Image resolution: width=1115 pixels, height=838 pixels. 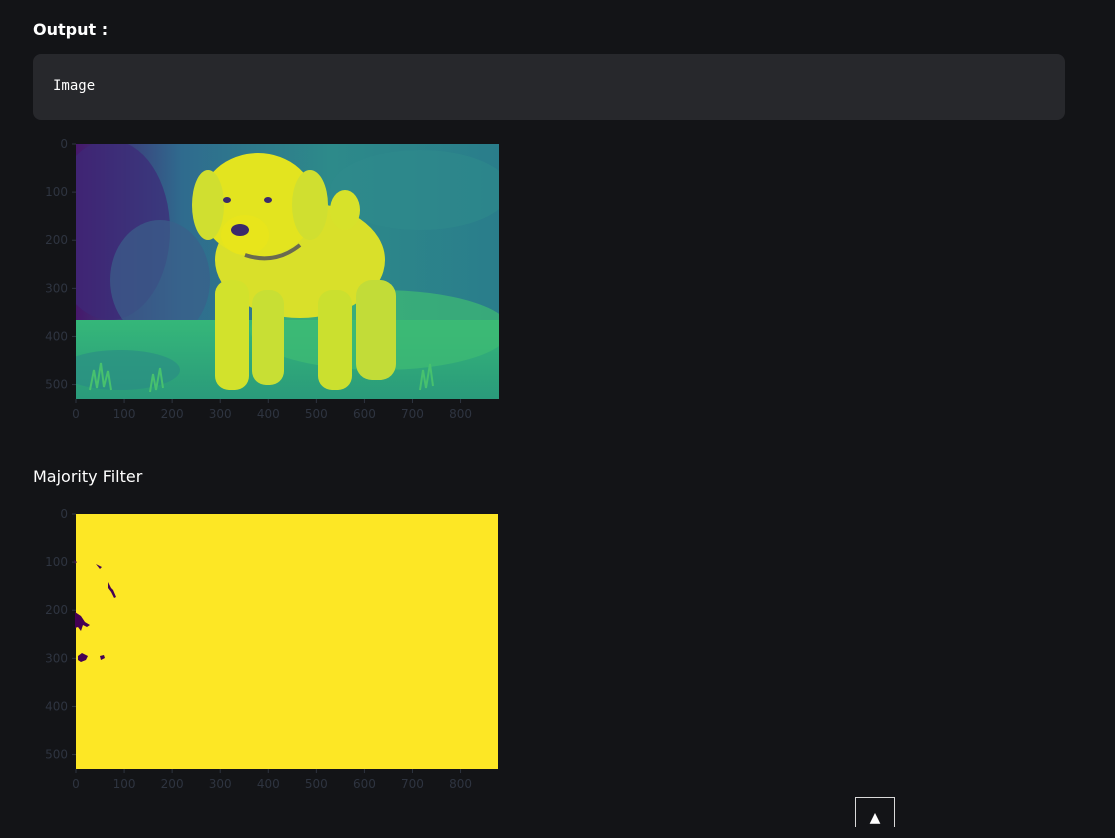 I want to click on scroll-to-top-button: ▲, so click(x=875, y=812).